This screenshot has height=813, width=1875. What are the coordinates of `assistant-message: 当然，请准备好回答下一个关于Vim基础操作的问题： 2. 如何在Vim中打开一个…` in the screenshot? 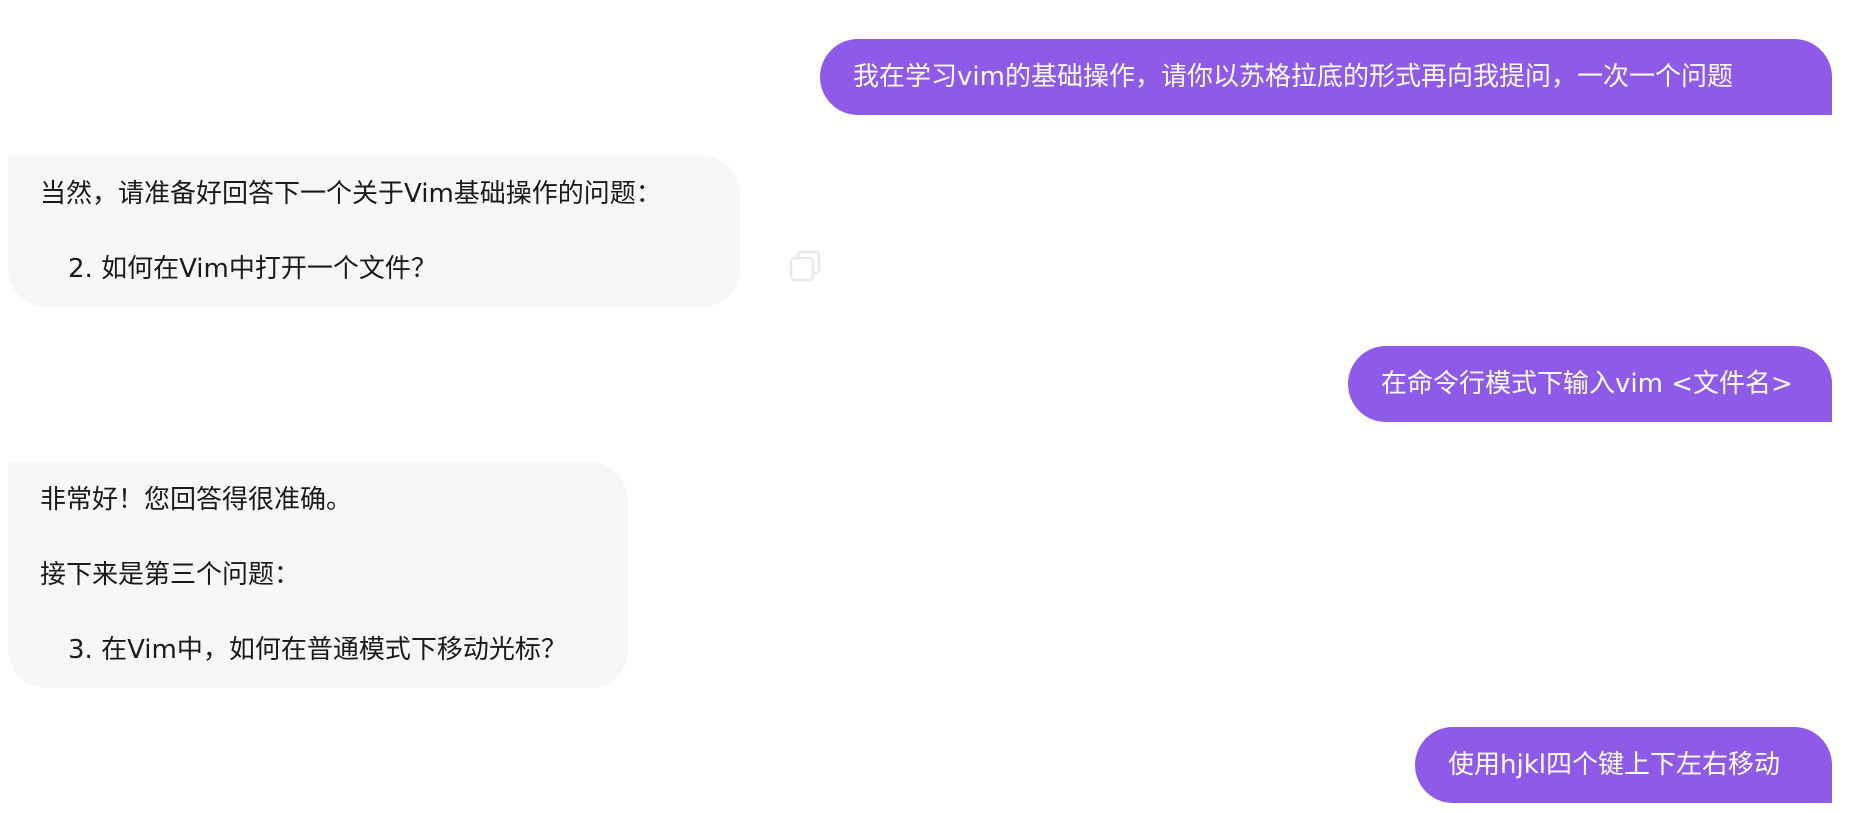 It's located at (374, 231).